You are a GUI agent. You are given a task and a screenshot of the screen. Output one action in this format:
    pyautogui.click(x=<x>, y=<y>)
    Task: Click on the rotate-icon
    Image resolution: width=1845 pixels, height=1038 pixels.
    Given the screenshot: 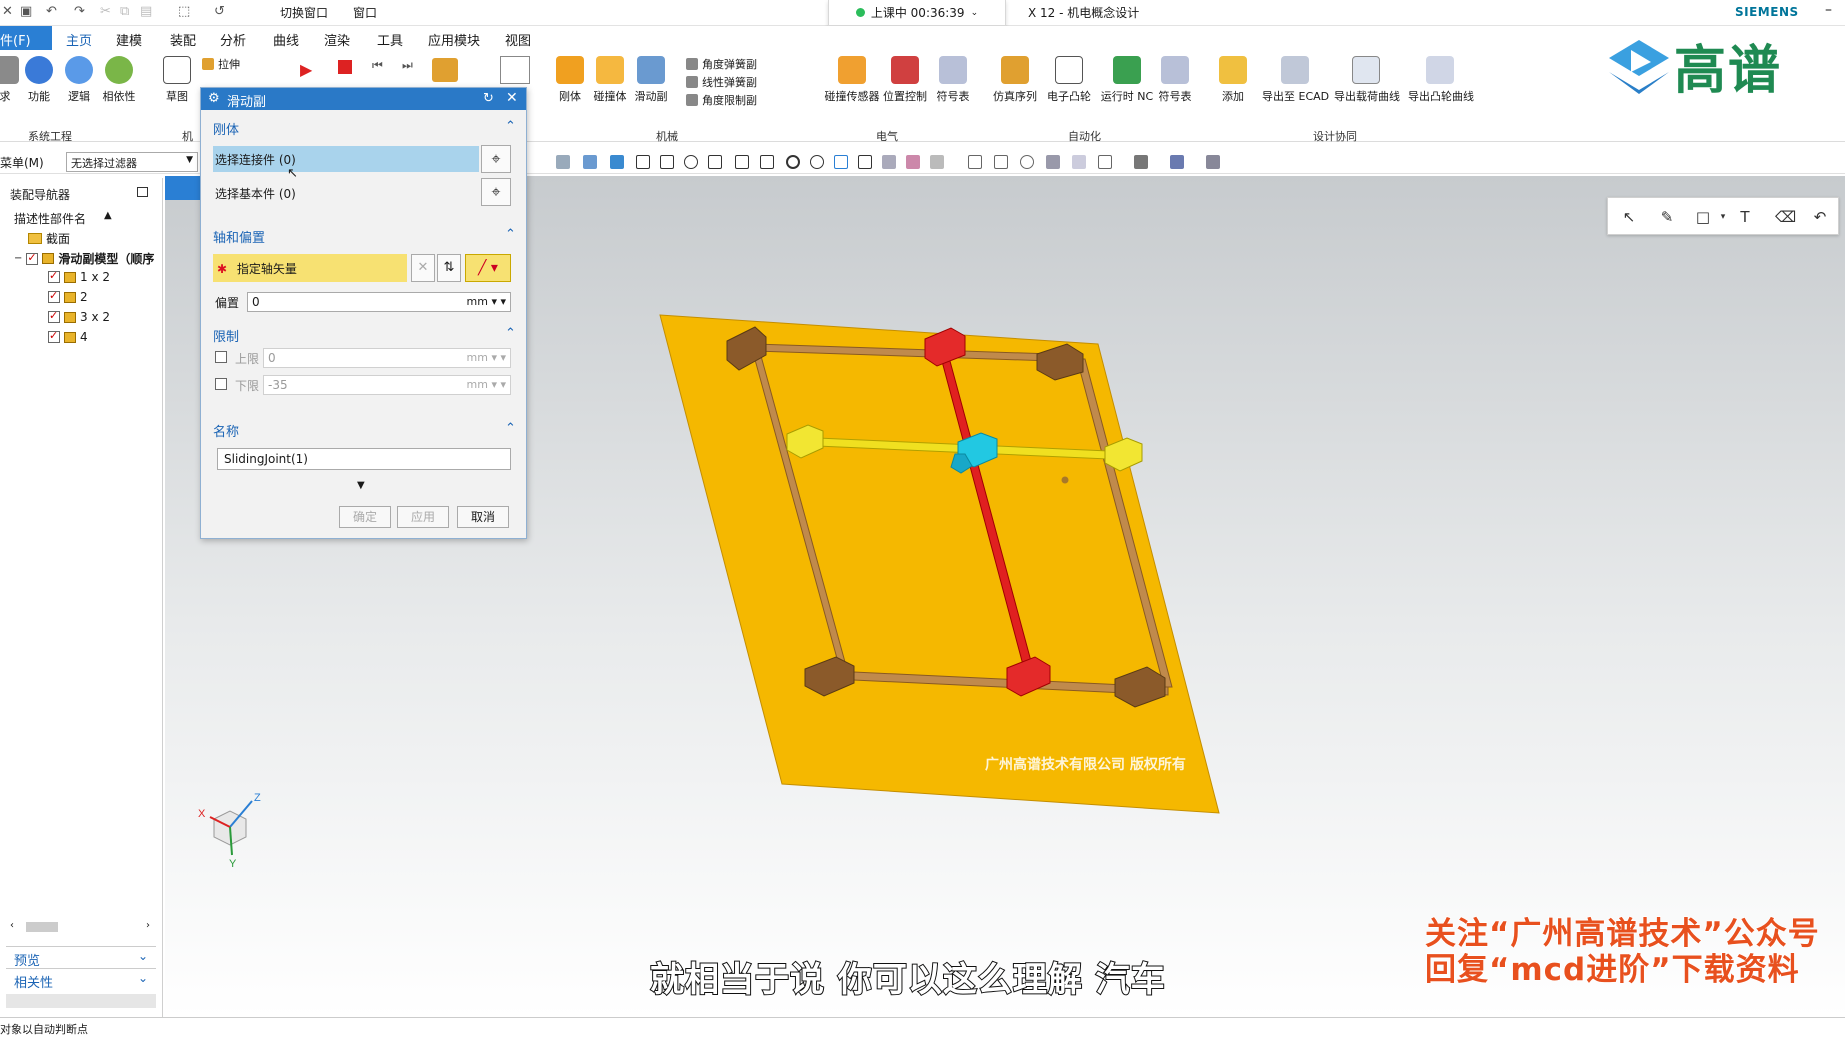 What is the action you would take?
    pyautogui.click(x=1027, y=162)
    